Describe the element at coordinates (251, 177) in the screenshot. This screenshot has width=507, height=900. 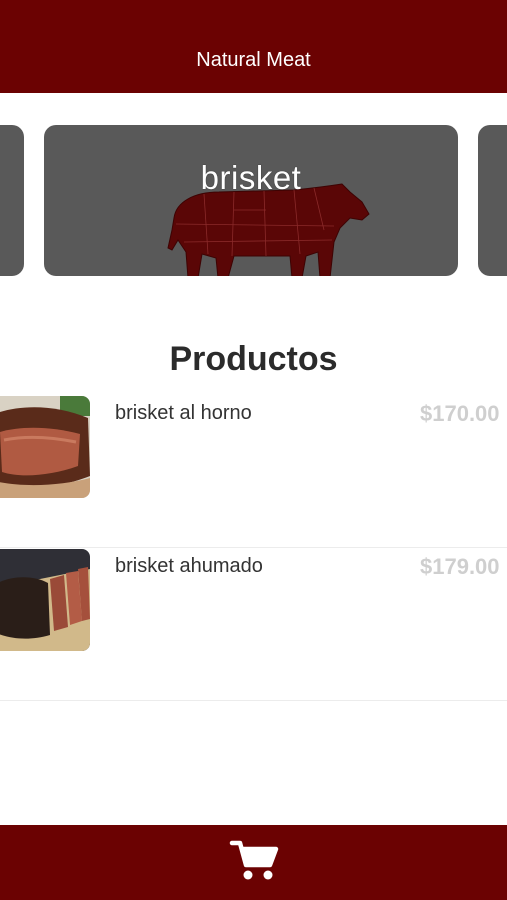
I see `category-label: brisket` at that location.